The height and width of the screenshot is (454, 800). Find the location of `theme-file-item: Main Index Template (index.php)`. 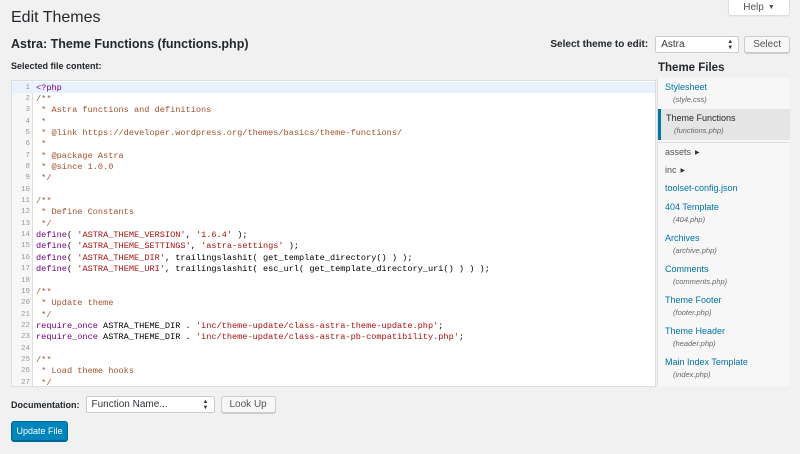

theme-file-item: Main Index Template (index.php) is located at coordinates (724, 368).